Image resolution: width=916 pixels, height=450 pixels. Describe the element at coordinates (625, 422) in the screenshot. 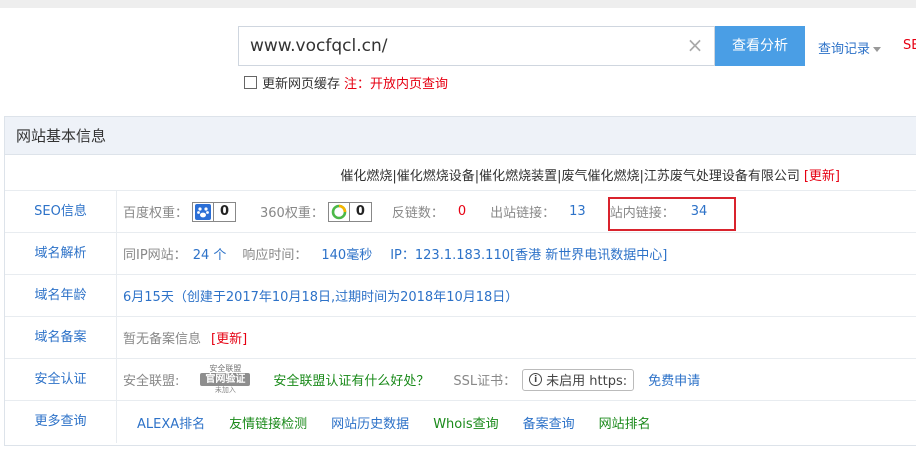

I see `site-rank-link: 网站排名` at that location.